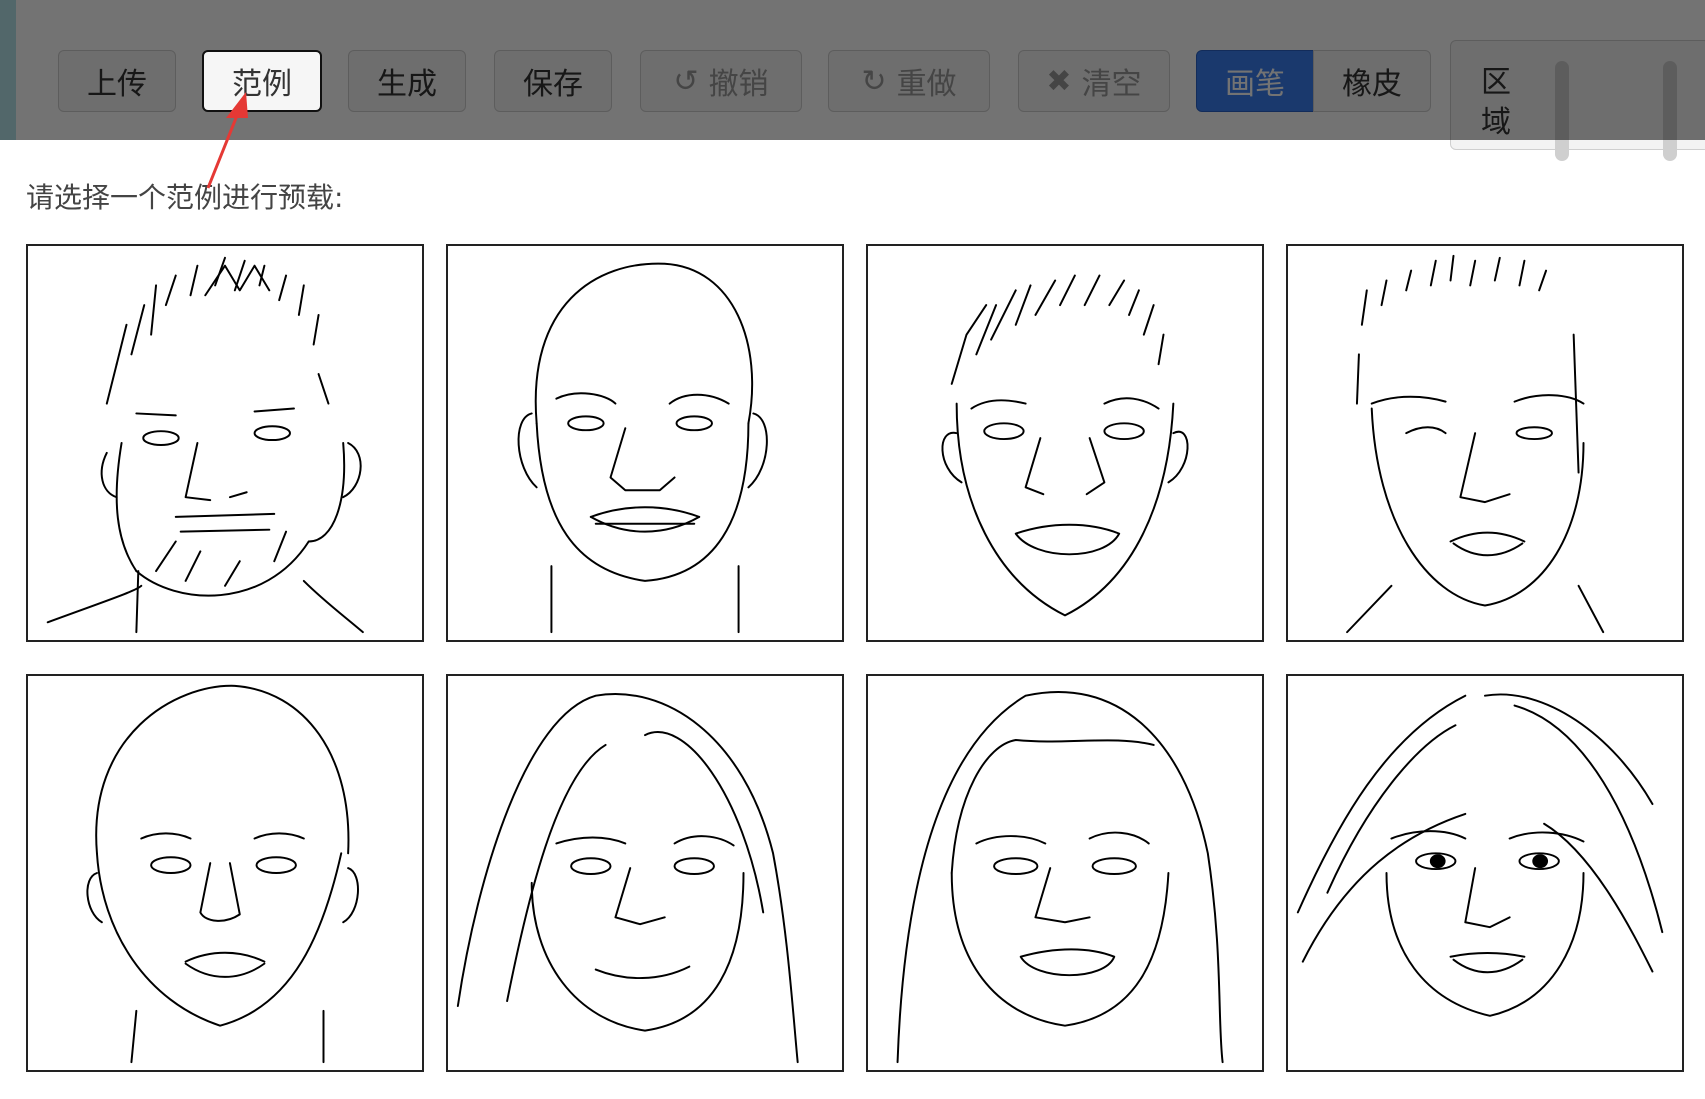  I want to click on eraser-toggle-label: 橡皮, so click(1372, 84).